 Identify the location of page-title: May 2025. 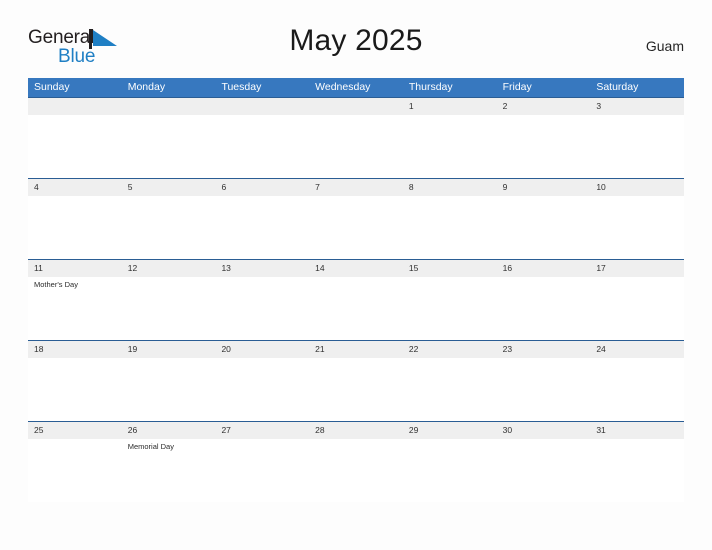
(356, 40).